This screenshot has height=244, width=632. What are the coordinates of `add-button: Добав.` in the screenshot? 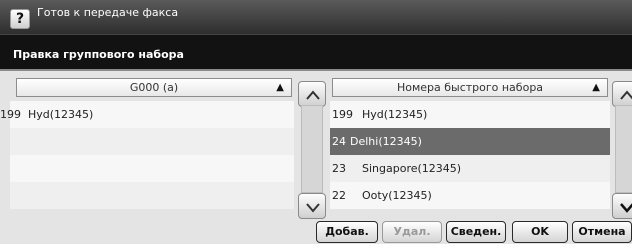 It's located at (347, 232).